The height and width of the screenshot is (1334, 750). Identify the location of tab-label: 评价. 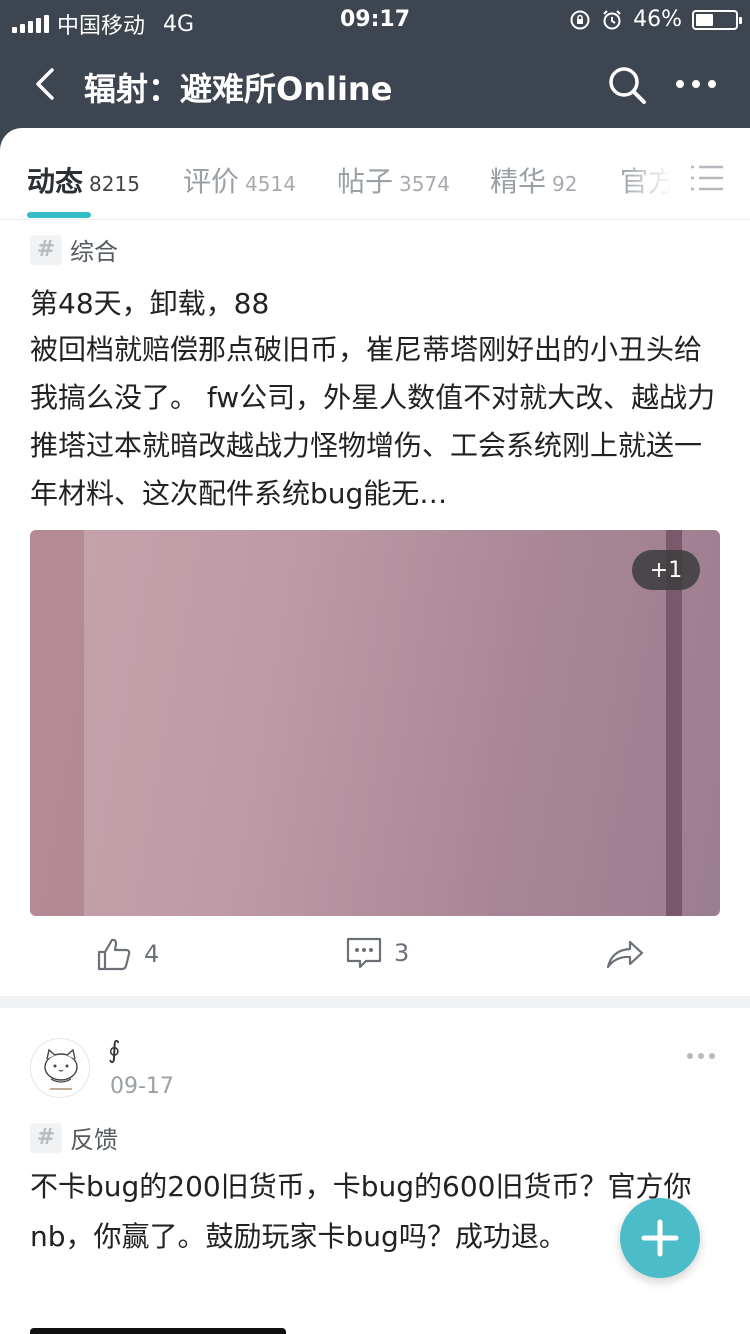
(211, 181).